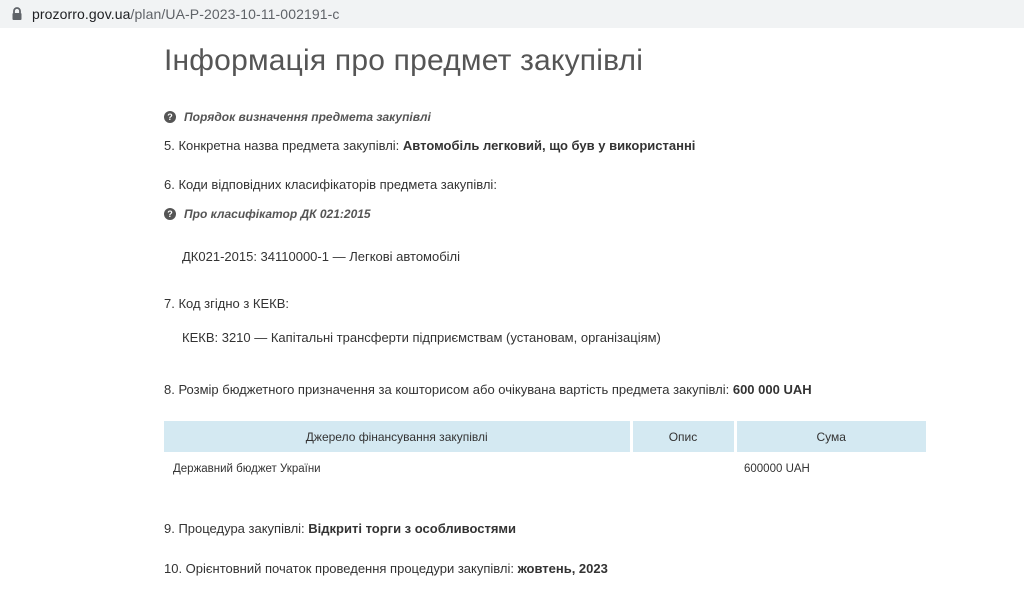 This screenshot has width=1024, height=616. I want to click on item-8-value: 600 000 UAH, so click(772, 389).